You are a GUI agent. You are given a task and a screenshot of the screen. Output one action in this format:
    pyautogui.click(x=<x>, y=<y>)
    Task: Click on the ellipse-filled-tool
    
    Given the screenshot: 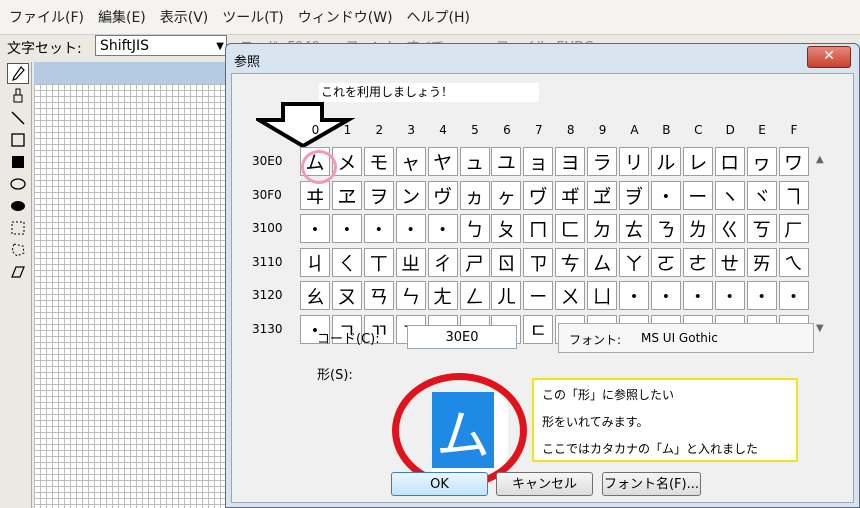 What is the action you would take?
    pyautogui.click(x=18, y=205)
    